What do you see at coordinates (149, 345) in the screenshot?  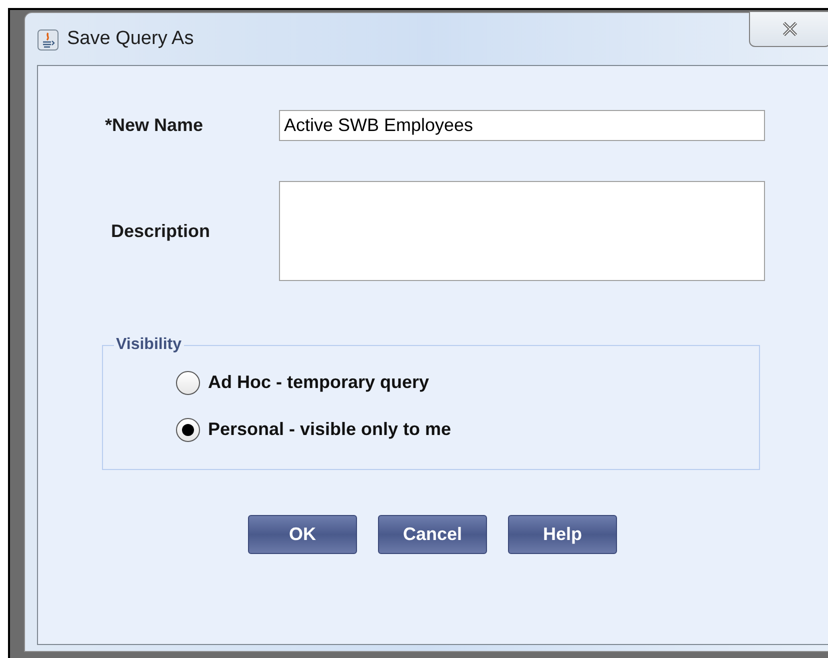 I see `group-legend: Visibility` at bounding box center [149, 345].